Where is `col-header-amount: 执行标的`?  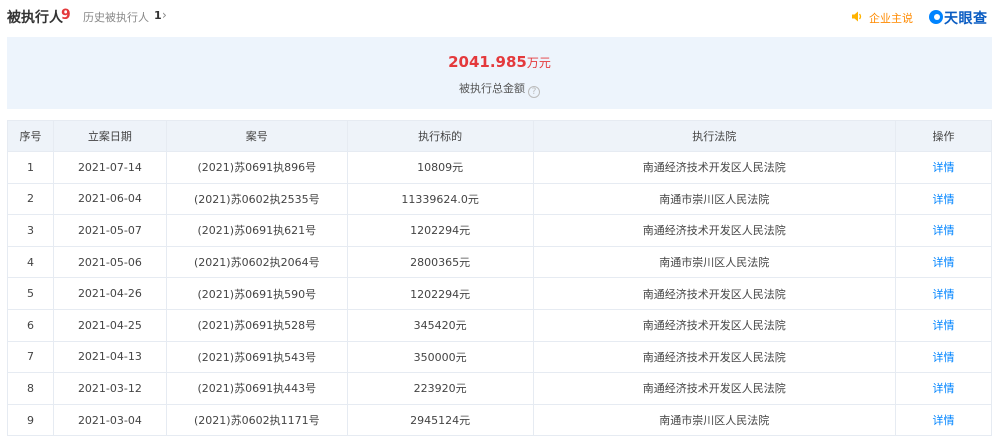
col-header-amount: 执行标的 is located at coordinates (440, 136).